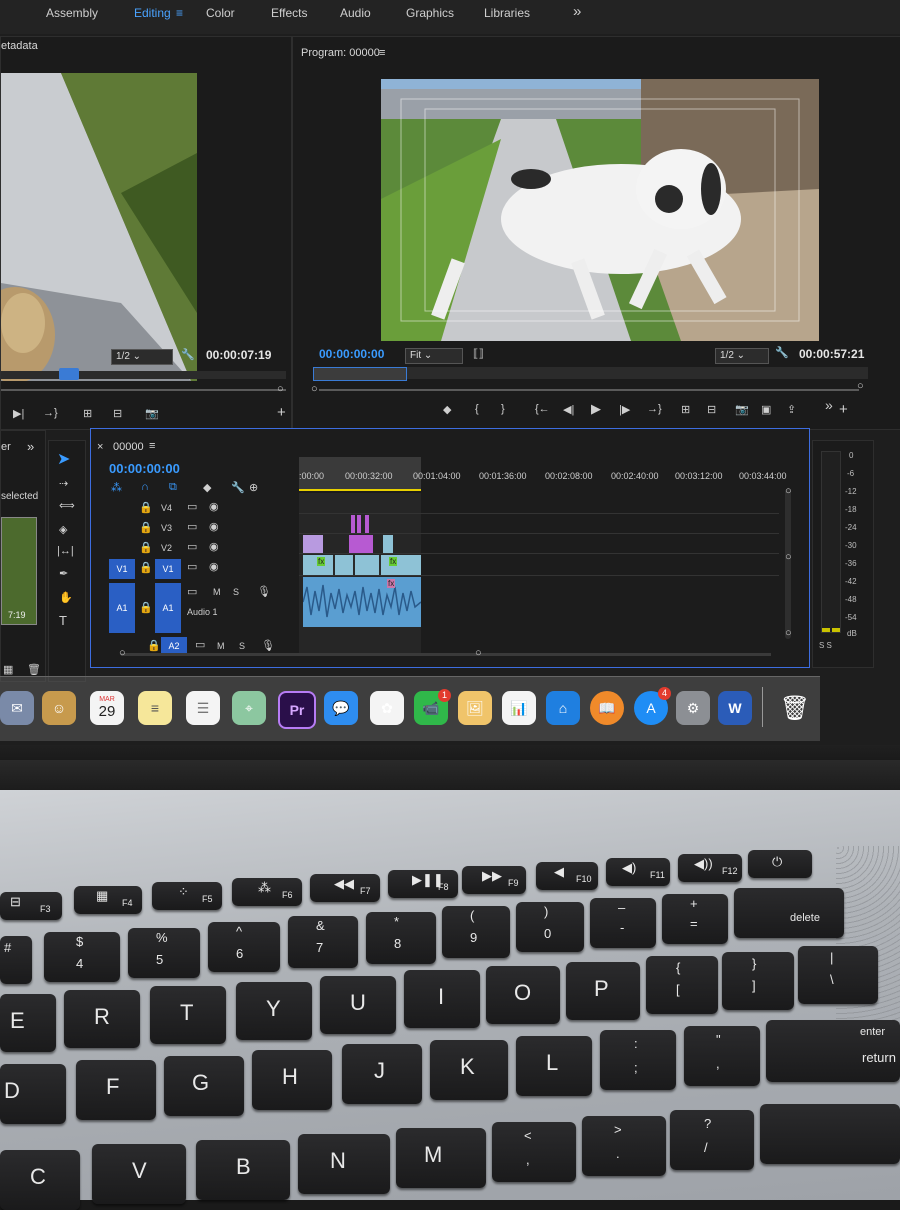 The image size is (900, 1210). I want to click on step-forward-icon: ▶|, so click(18, 413).